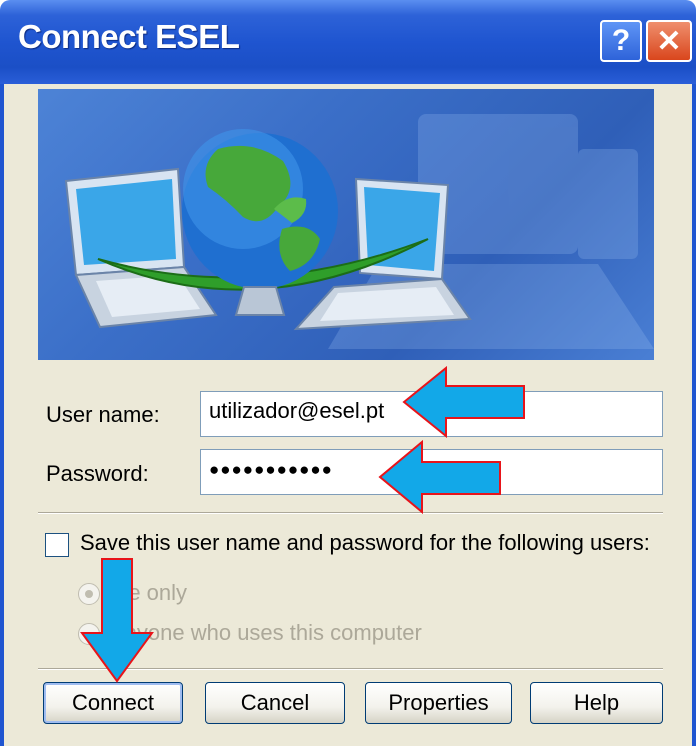 This screenshot has height=746, width=696. Describe the element at coordinates (297, 410) in the screenshot. I see `username-value: utilizador@esel.pt` at that location.